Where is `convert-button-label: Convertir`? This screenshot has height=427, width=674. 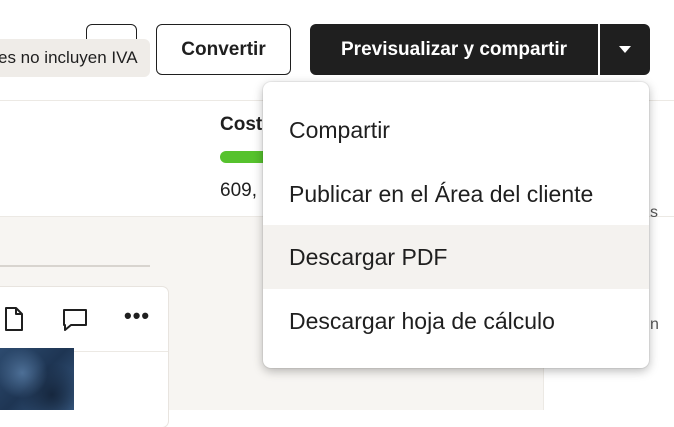
convert-button-label: Convertir is located at coordinates (223, 49).